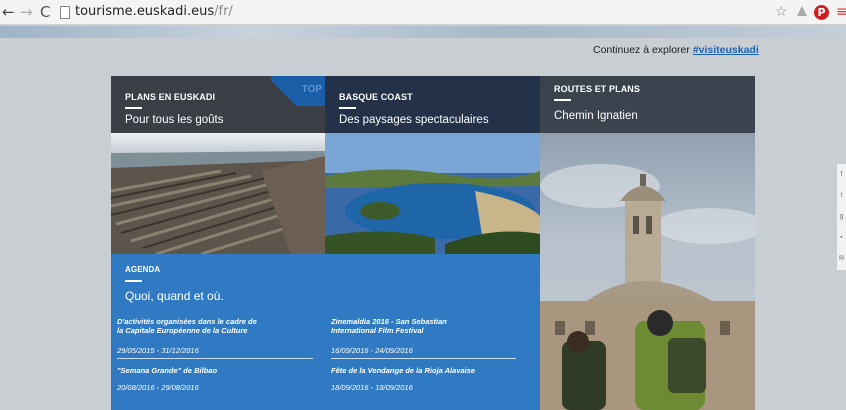  What do you see at coordinates (311, 89) in the screenshot?
I see `top-label: TOP` at bounding box center [311, 89].